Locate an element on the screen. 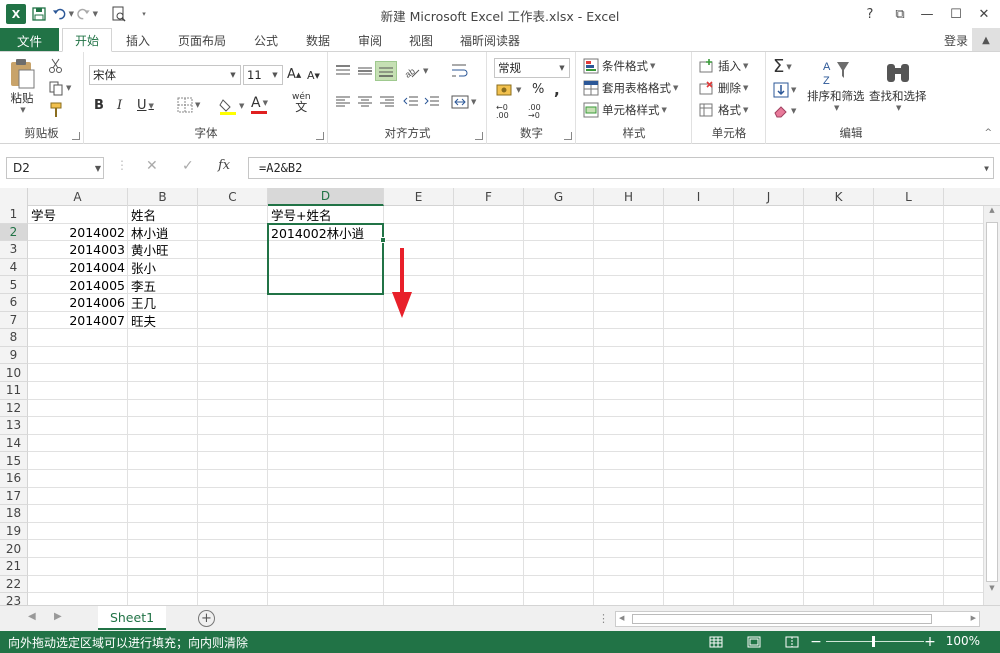  close-button: ✕ is located at coordinates (984, 14).